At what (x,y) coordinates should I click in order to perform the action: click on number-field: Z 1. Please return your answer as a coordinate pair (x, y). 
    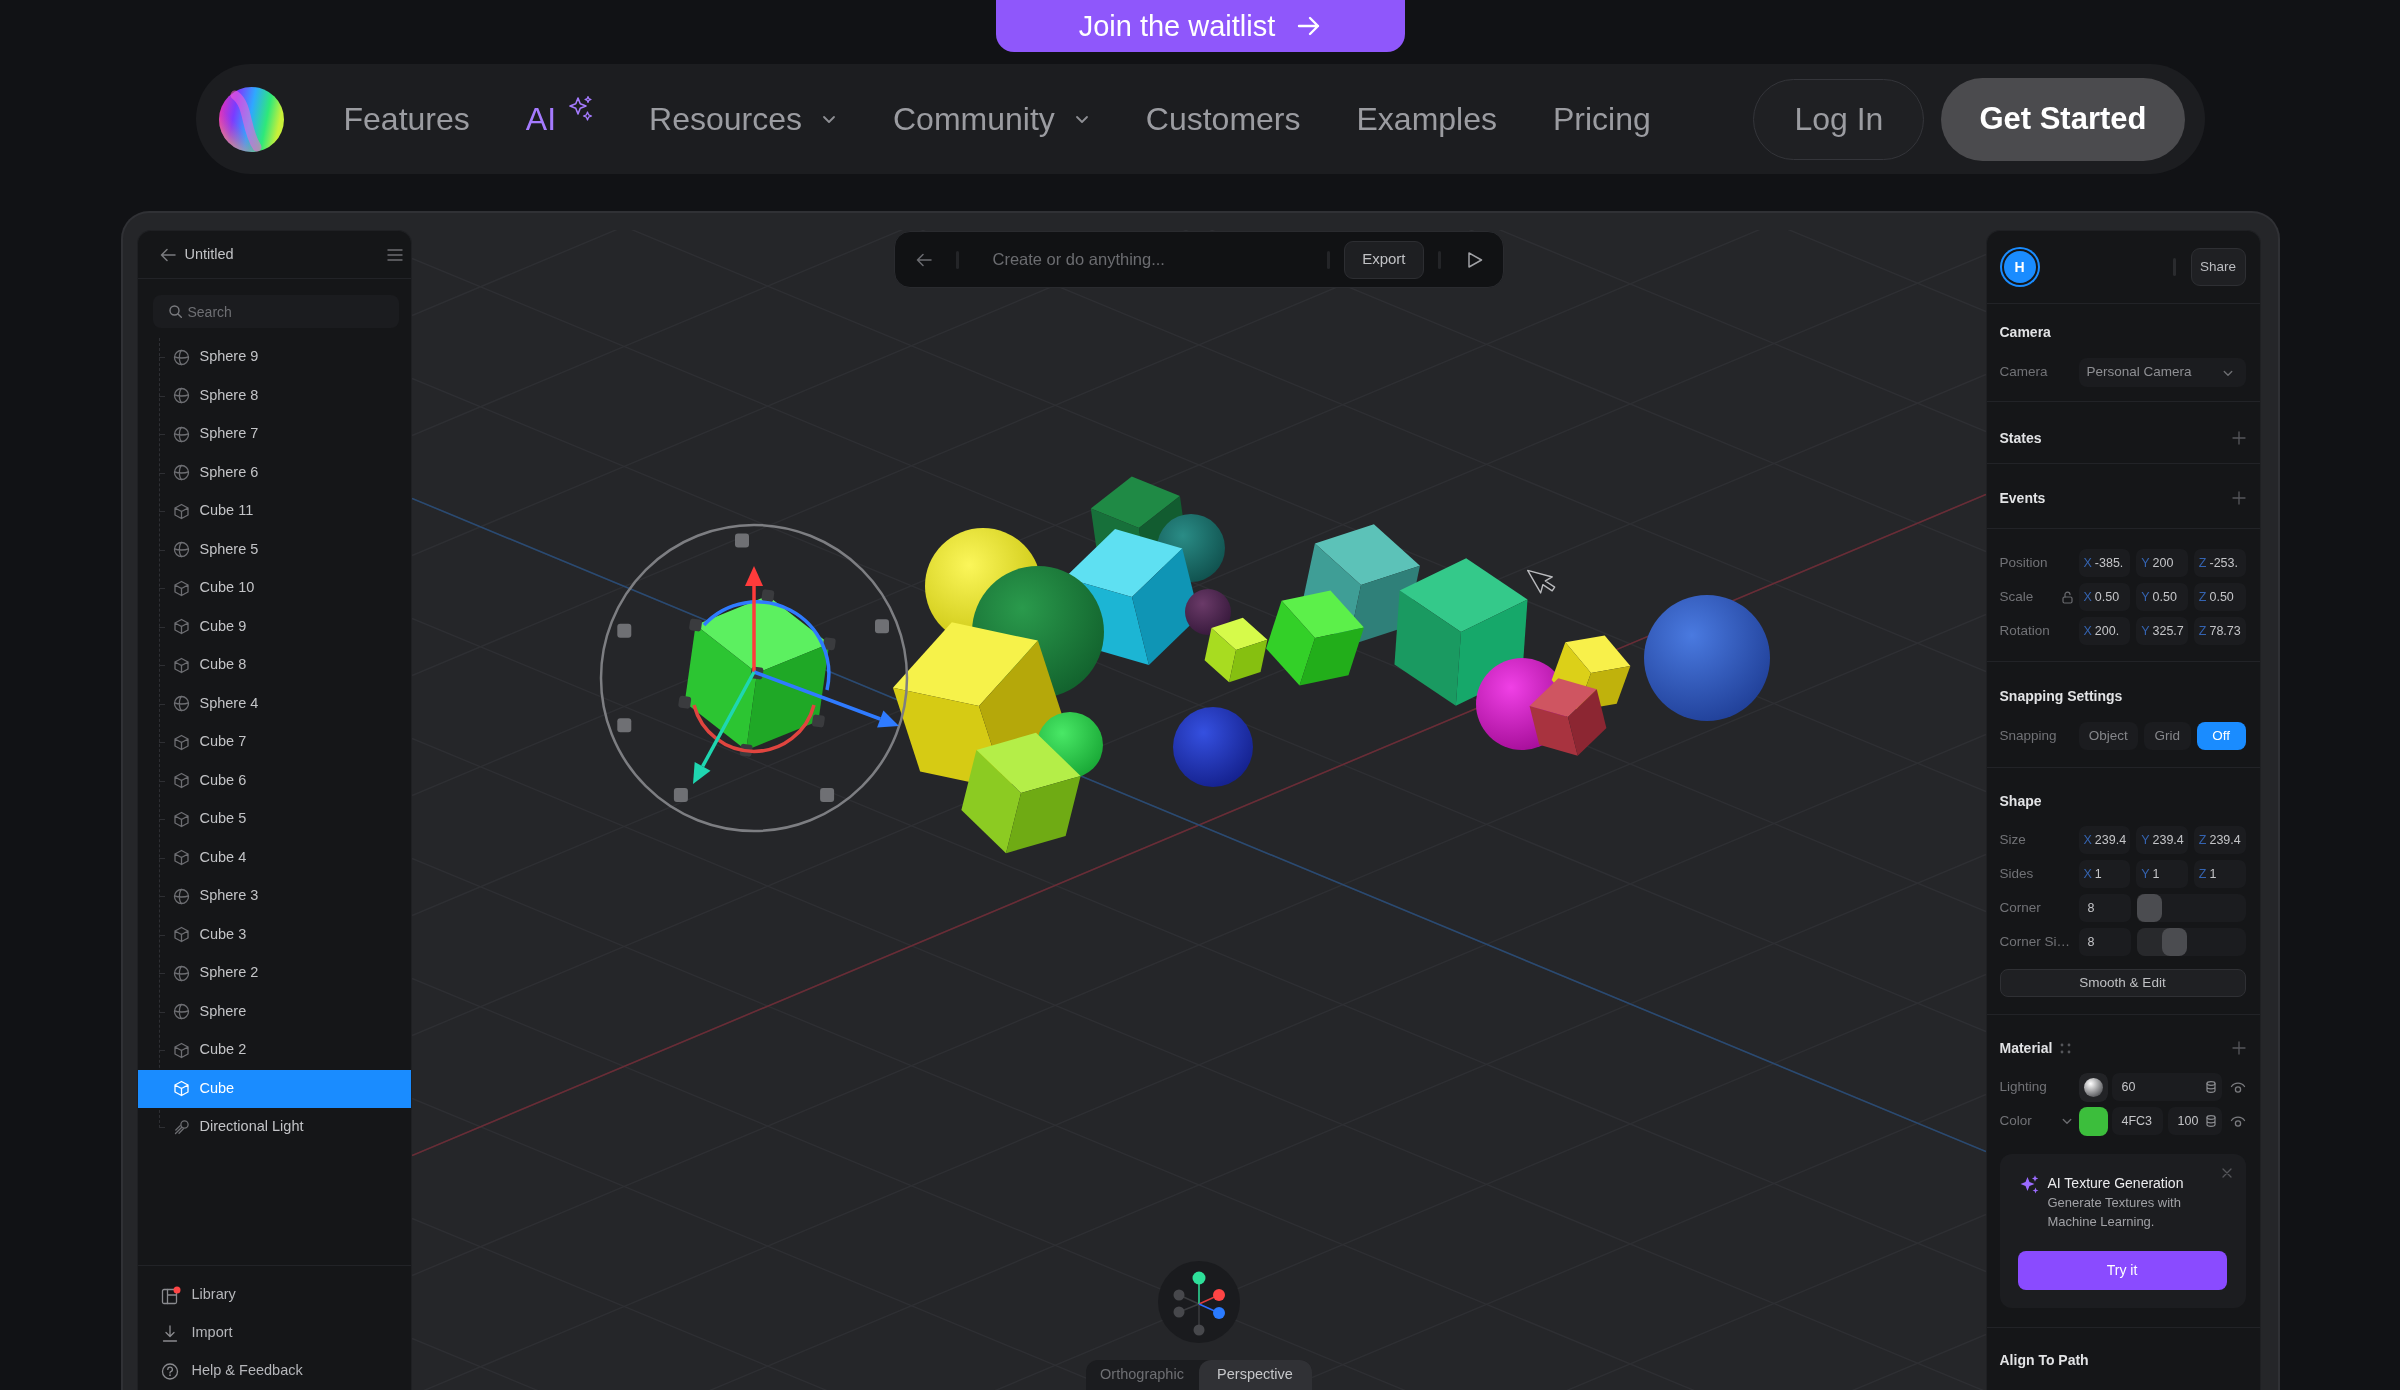
    Looking at the image, I should click on (2219, 874).